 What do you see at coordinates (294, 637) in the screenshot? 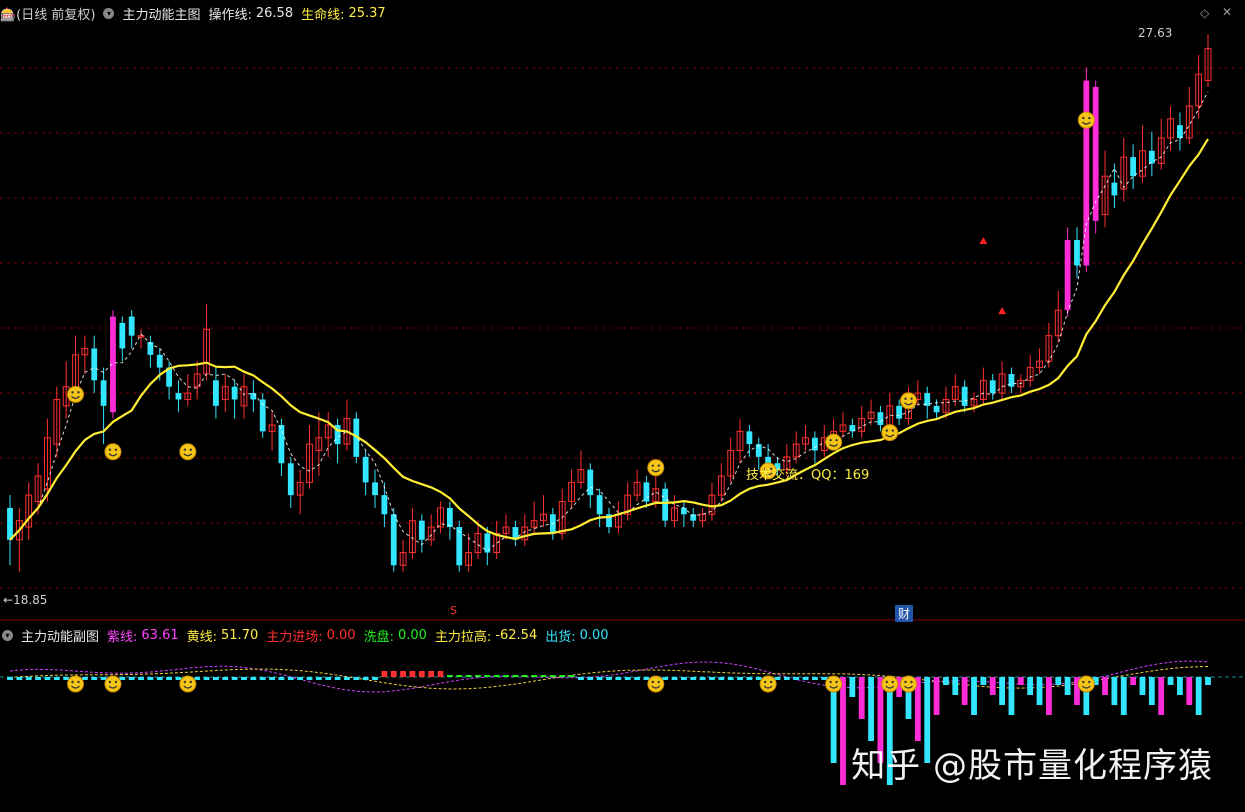
I see `enter-label: 主力进场:` at bounding box center [294, 637].